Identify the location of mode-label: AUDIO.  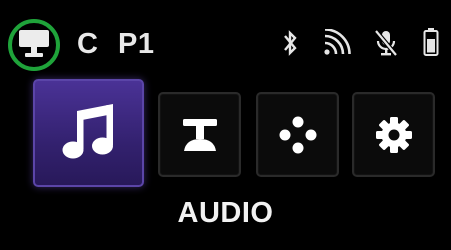
(225, 213).